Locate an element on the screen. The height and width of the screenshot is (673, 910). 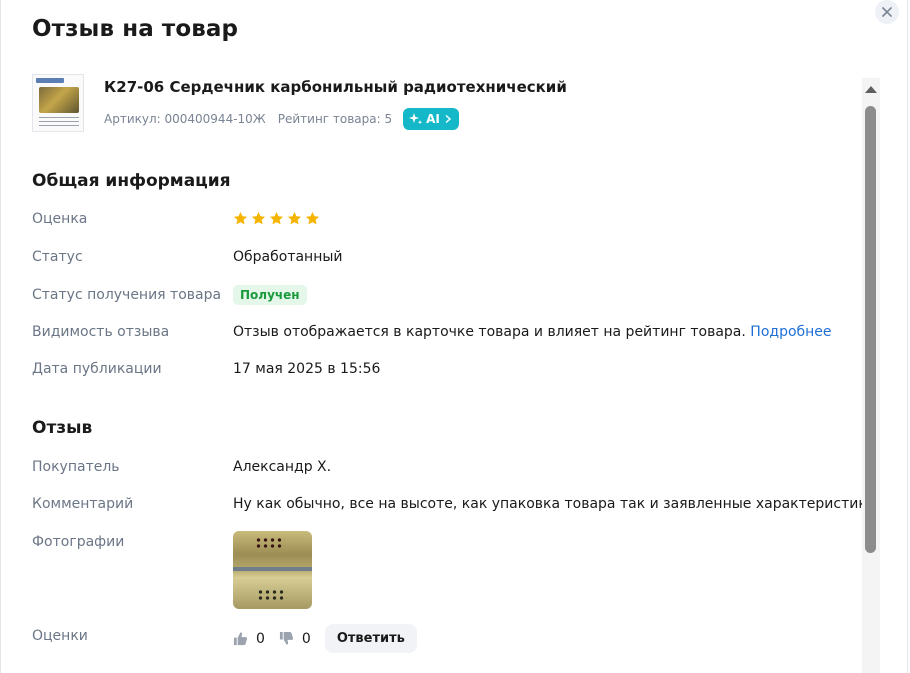
buyer-row: Покупатель Александр Х. is located at coordinates (181, 467).